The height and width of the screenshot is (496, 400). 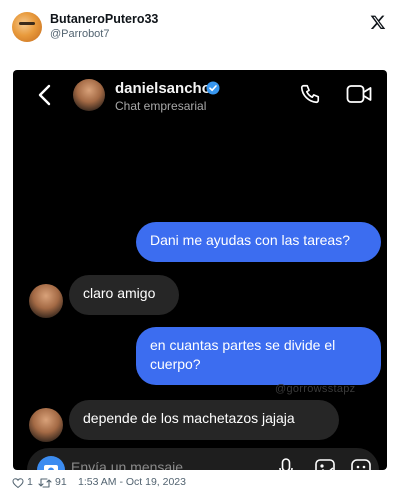 What do you see at coordinates (200, 28) in the screenshot?
I see `tweet-header: ButaneroPutero33 @Parrobot7` at bounding box center [200, 28].